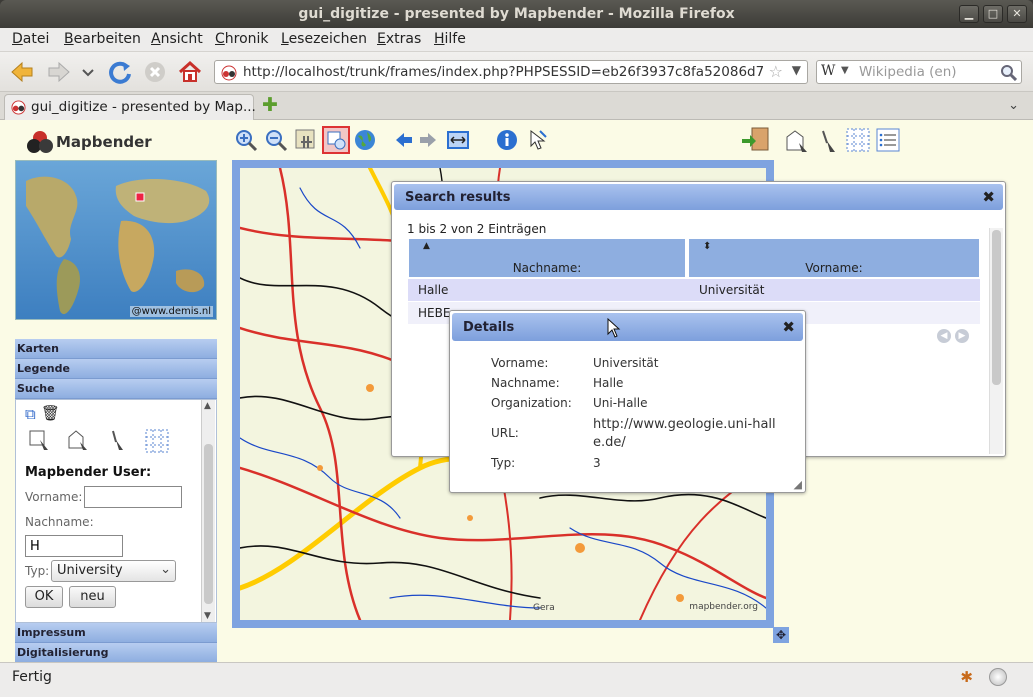  I want to click on previous-extent-icon, so click(404, 140).